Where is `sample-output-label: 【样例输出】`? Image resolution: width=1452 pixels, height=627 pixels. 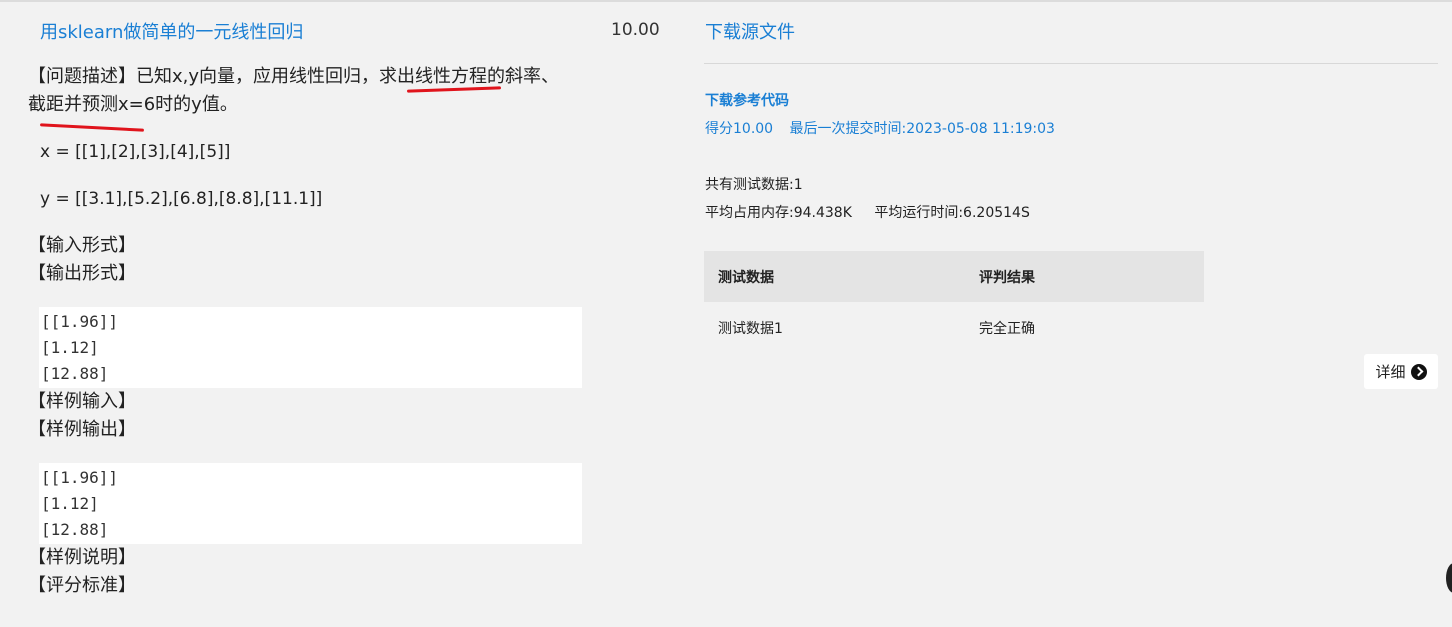
sample-output-label: 【样例输出】 is located at coordinates (82, 429).